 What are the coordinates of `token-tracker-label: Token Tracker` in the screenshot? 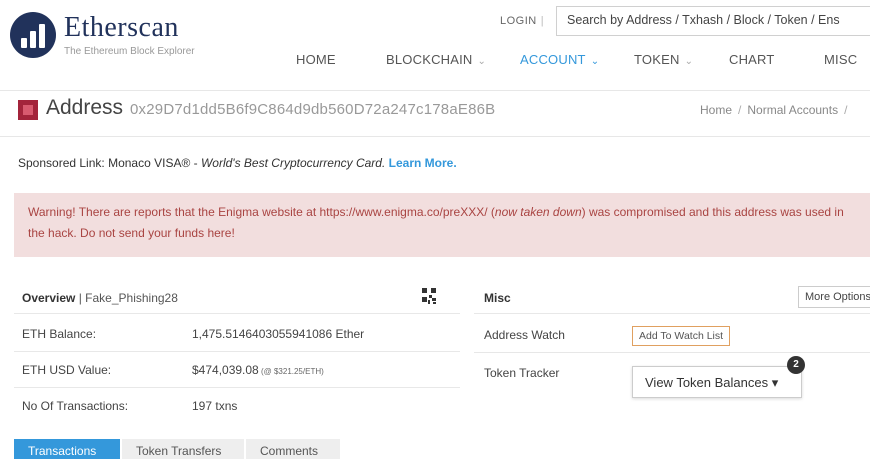 It's located at (522, 373).